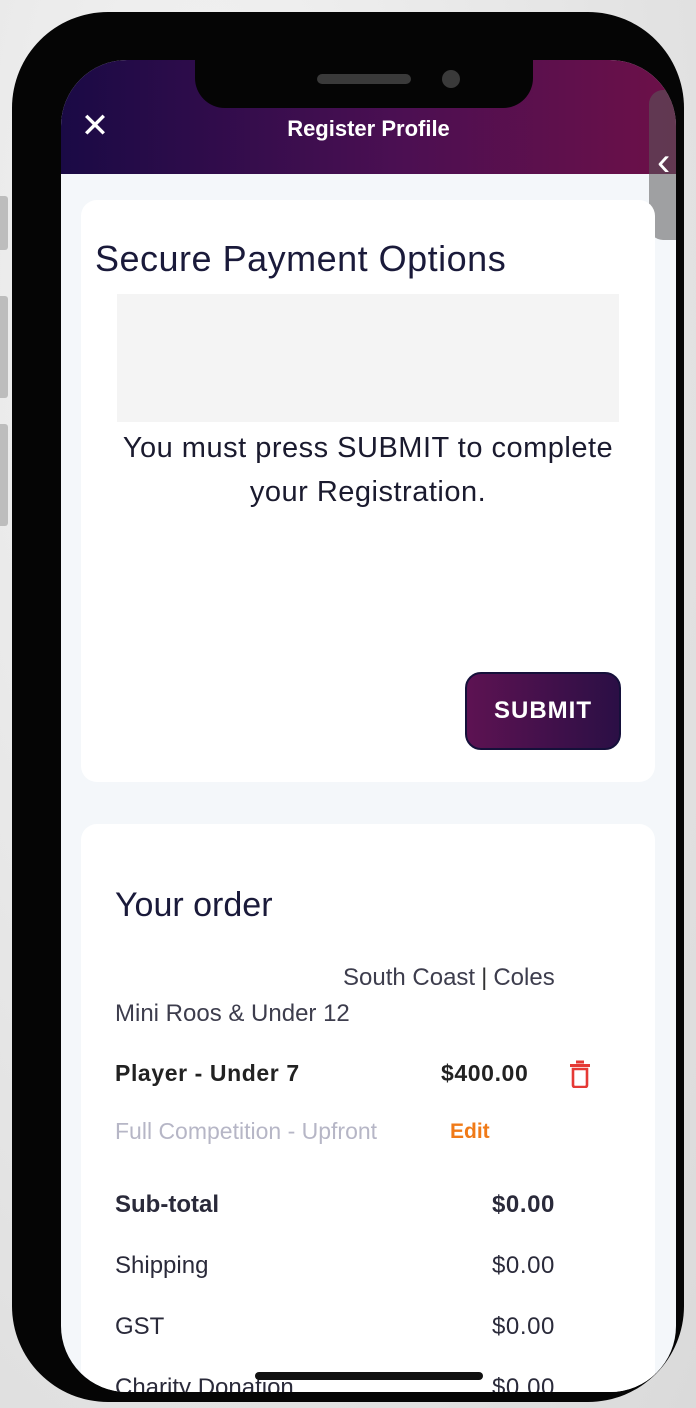 This screenshot has height=1408, width=696. I want to click on subtotal-value: $0.00, so click(523, 1204).